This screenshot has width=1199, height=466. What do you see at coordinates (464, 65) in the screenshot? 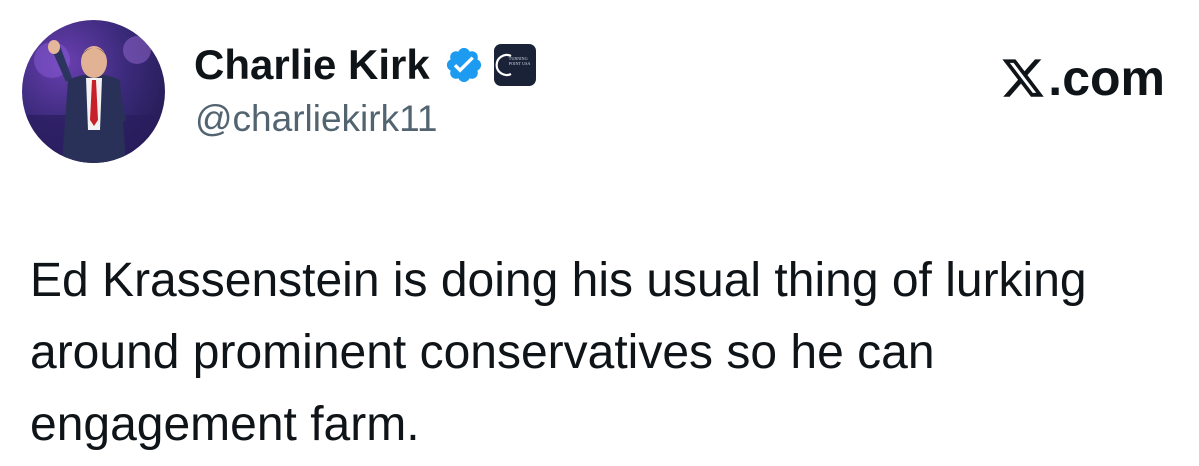
I see `verified-badge-icon` at bounding box center [464, 65].